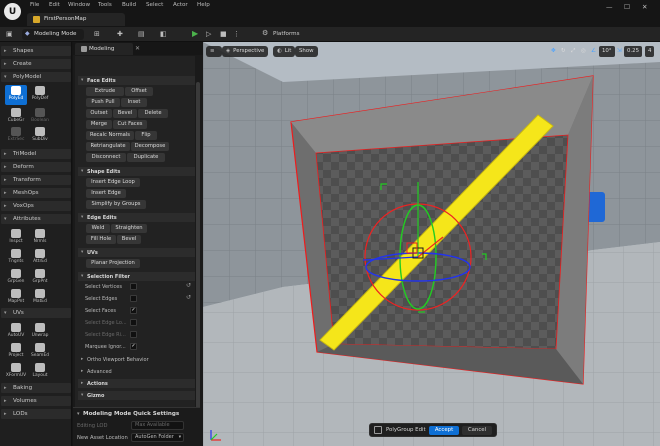 The height and width of the screenshot is (446, 660). What do you see at coordinates (136, 371) in the screenshot?
I see `section-advanced: ▸ Advanced` at bounding box center [136, 371].